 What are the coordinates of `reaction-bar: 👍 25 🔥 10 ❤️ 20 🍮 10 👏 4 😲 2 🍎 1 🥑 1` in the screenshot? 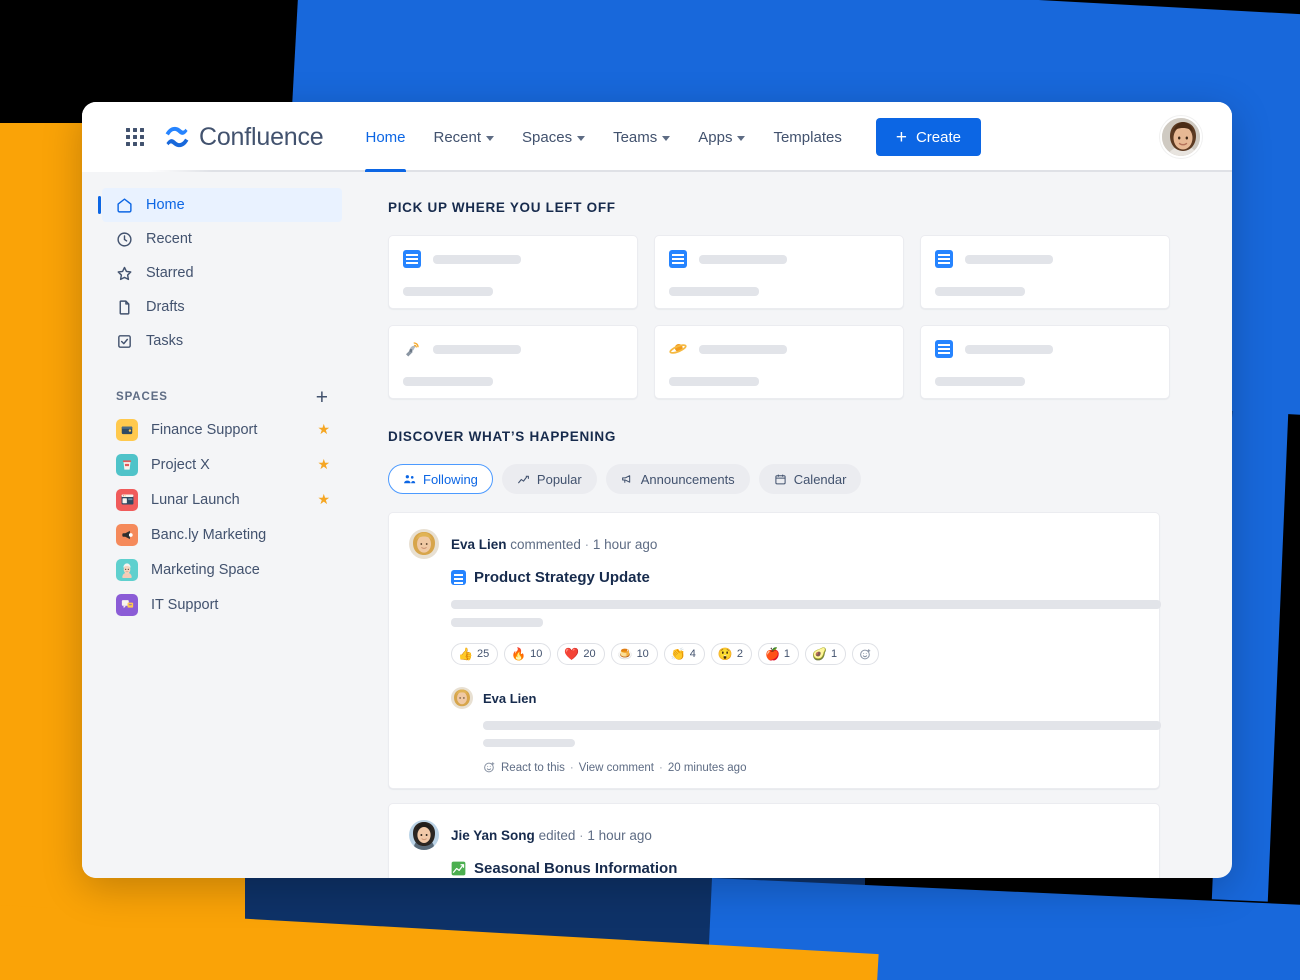 It's located at (795, 654).